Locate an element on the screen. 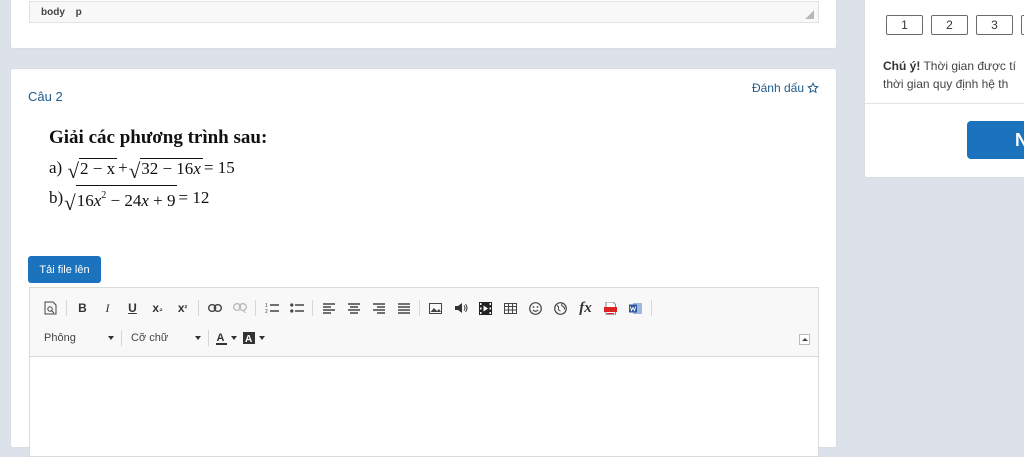  equation-b-label: b) is located at coordinates (56, 197).